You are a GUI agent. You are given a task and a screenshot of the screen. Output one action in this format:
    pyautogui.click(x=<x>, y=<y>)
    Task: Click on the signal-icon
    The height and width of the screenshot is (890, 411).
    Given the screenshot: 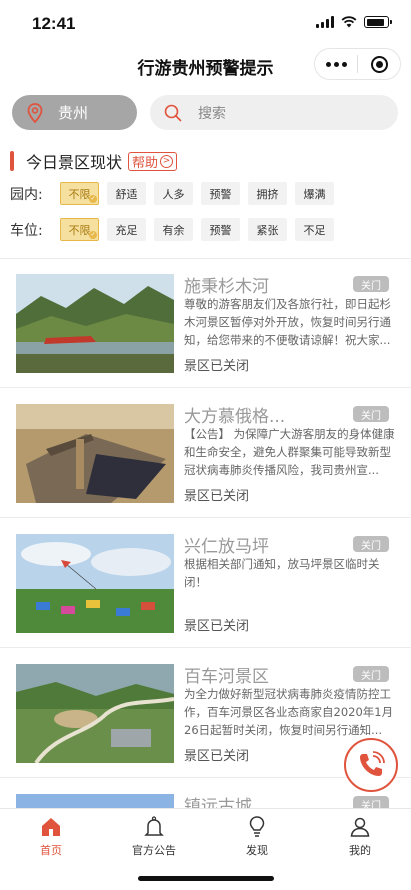 What is the action you would take?
    pyautogui.click(x=325, y=22)
    